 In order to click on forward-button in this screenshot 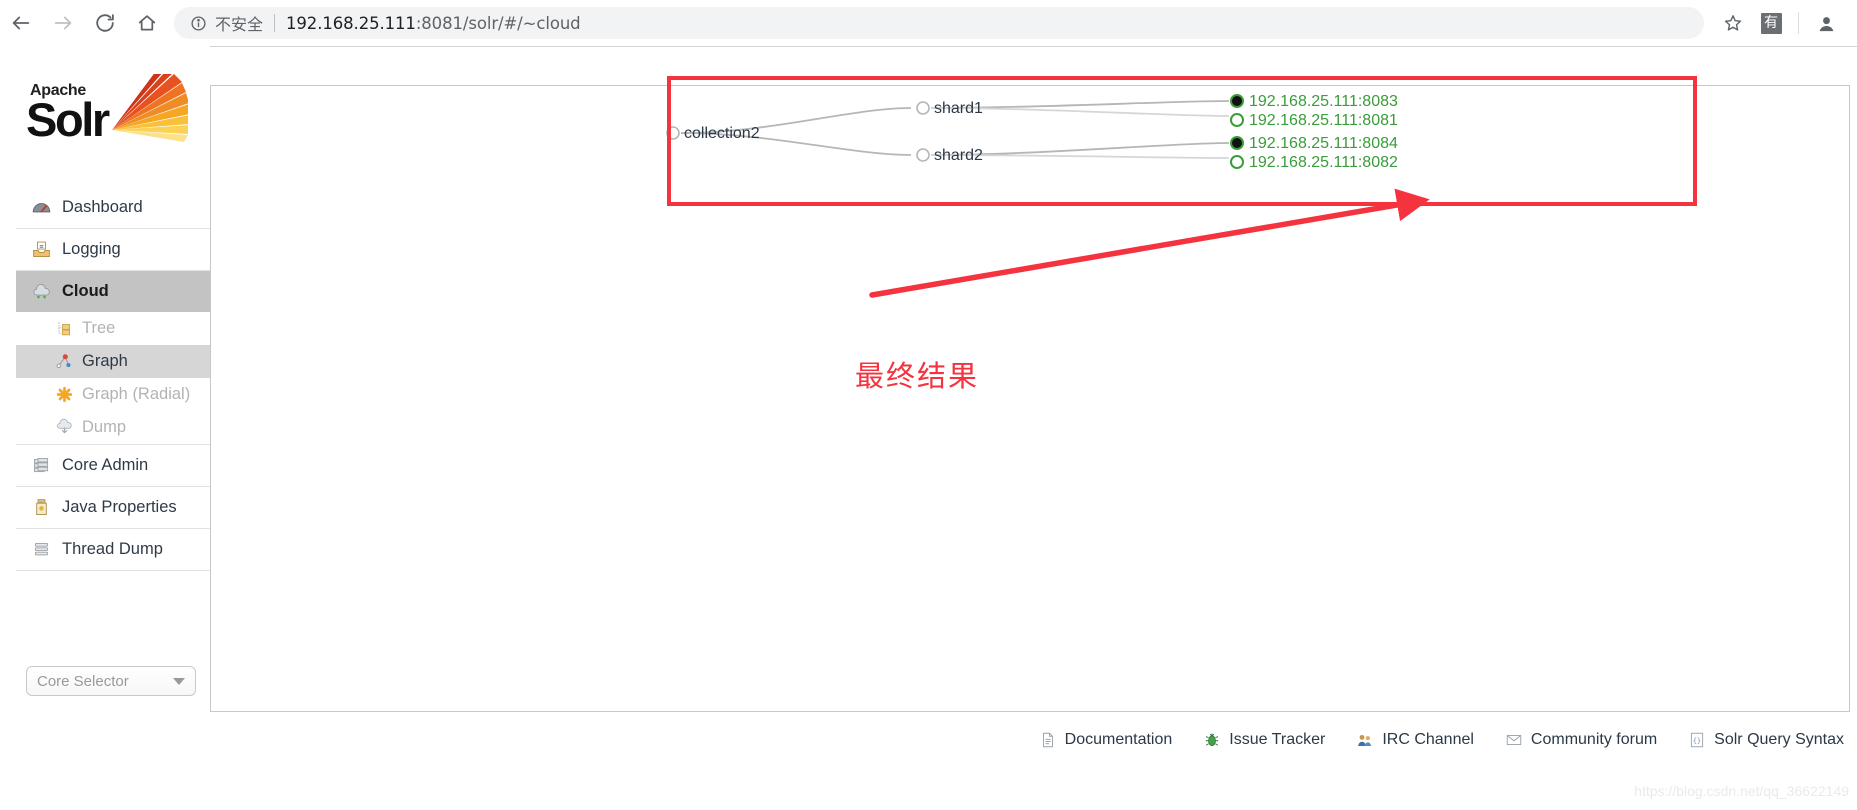, I will do `click(63, 23)`.